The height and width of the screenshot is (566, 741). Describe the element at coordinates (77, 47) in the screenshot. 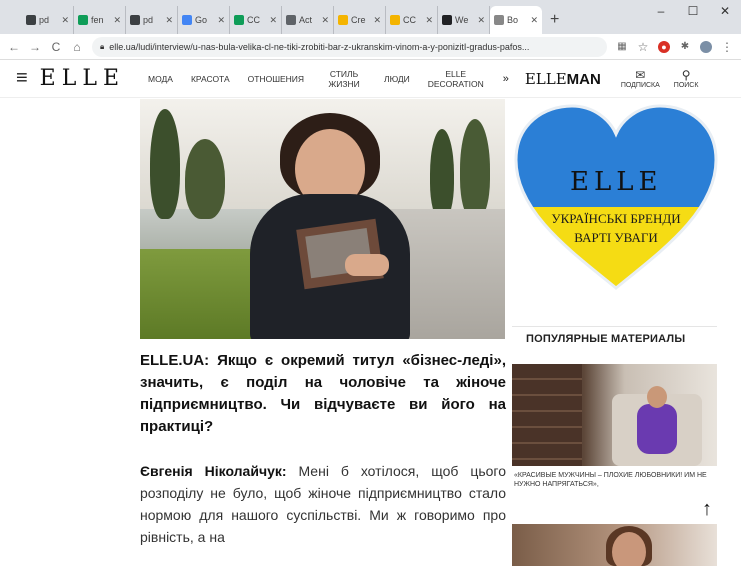

I see `home-icon: ⌂` at that location.